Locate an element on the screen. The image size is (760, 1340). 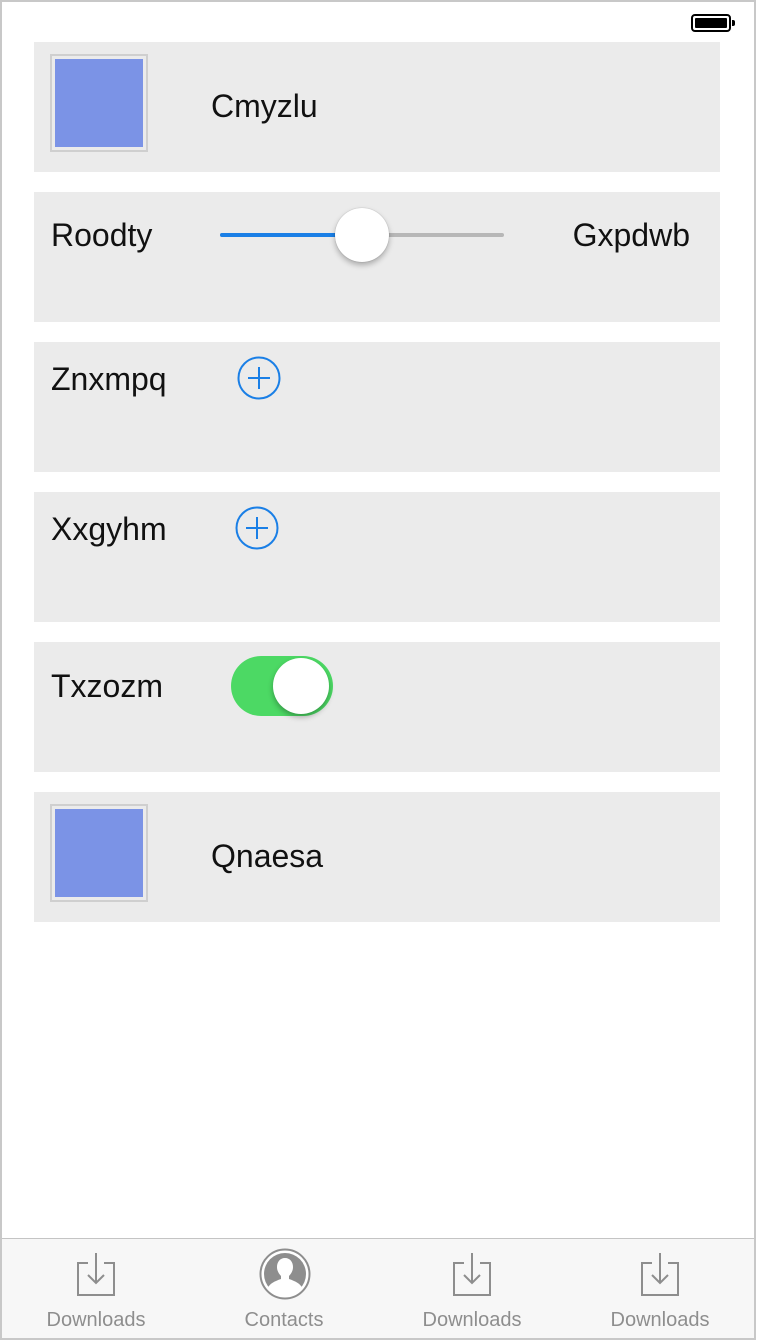
toggle-switch is located at coordinates (282, 686).